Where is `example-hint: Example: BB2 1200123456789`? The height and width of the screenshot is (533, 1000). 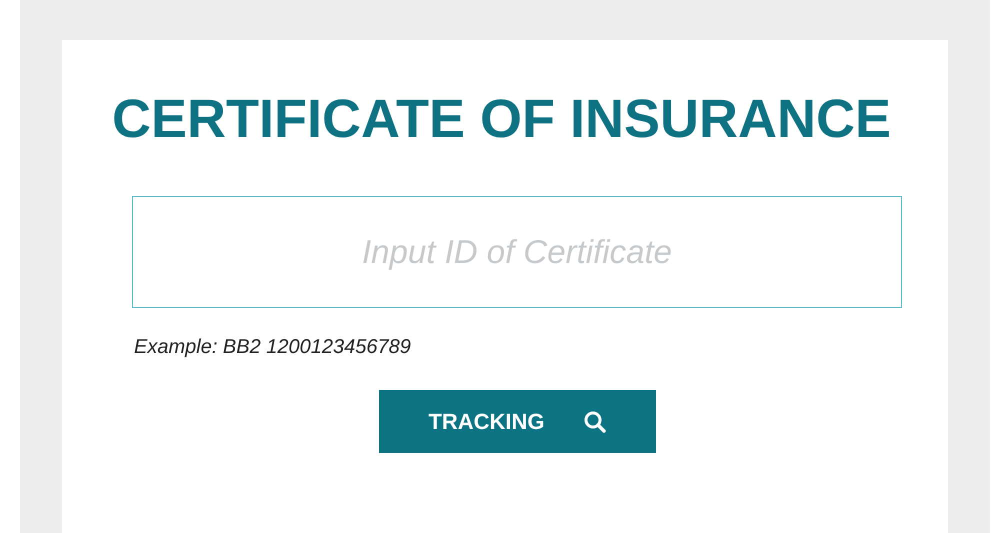 example-hint: Example: BB2 1200123456789 is located at coordinates (272, 347).